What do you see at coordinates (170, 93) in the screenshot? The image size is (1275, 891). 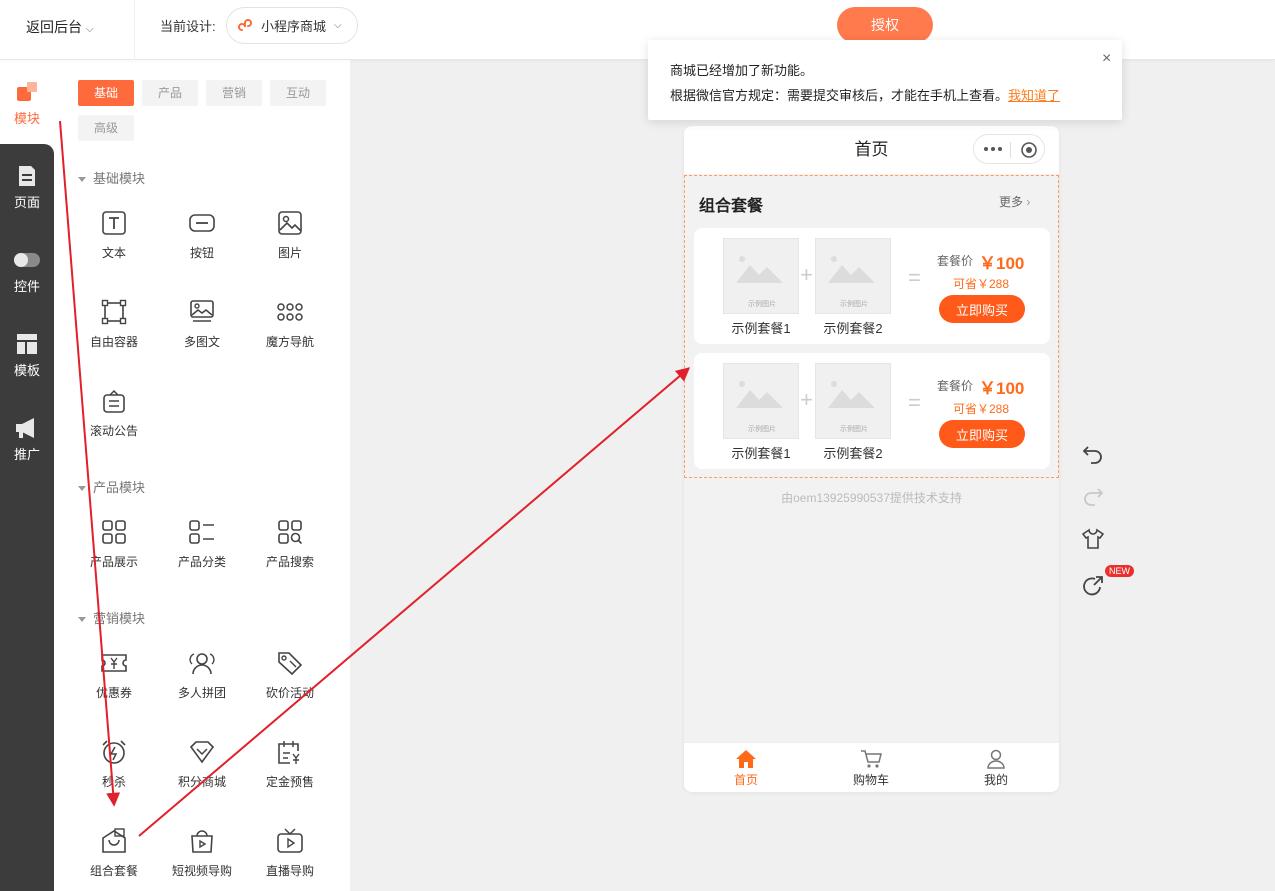 I see `tab-product: 产品` at bounding box center [170, 93].